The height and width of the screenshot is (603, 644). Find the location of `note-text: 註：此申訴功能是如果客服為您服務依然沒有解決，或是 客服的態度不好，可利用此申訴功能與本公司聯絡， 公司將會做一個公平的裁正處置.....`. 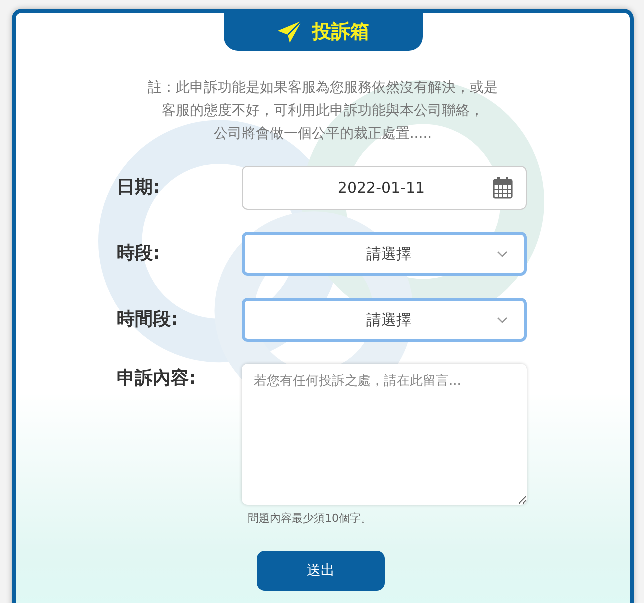

note-text: 註：此申訴功能是如果客服為您服務依然沒有解決，或是 客服的態度不好，可利用此申訴功能與本公司聯絡， 公司將會做一個公平的裁正處置..... is located at coordinates (323, 111).